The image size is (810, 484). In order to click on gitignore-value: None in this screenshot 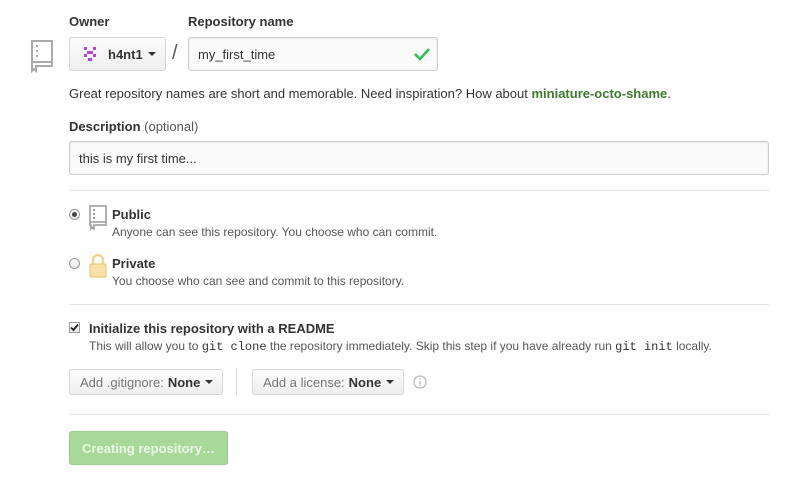, I will do `click(184, 382)`.